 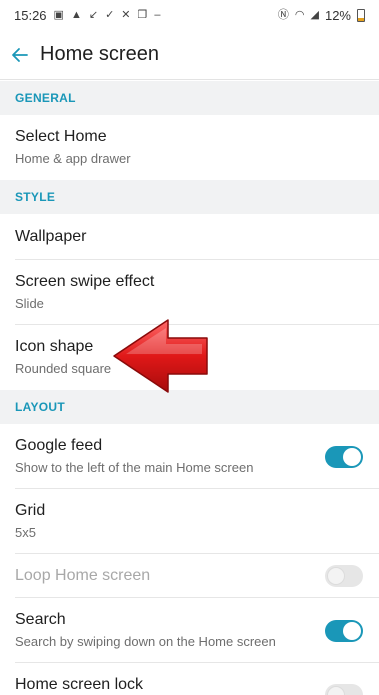 I want to click on signal-icon: ◢, so click(x=314, y=14).